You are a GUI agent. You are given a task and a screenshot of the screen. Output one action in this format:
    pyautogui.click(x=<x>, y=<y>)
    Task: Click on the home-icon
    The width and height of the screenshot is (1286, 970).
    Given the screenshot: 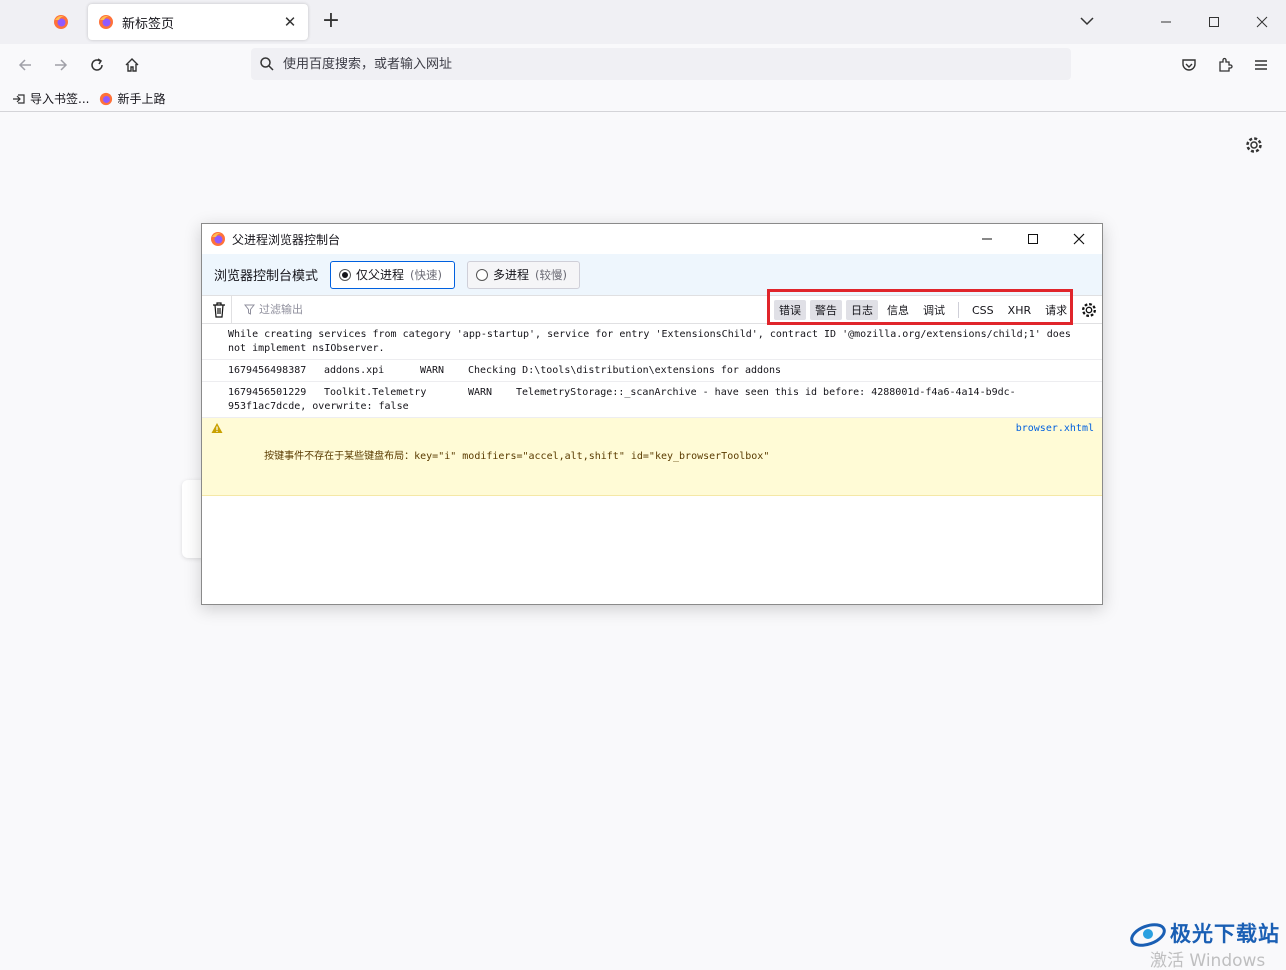 What is the action you would take?
    pyautogui.click(x=132, y=65)
    